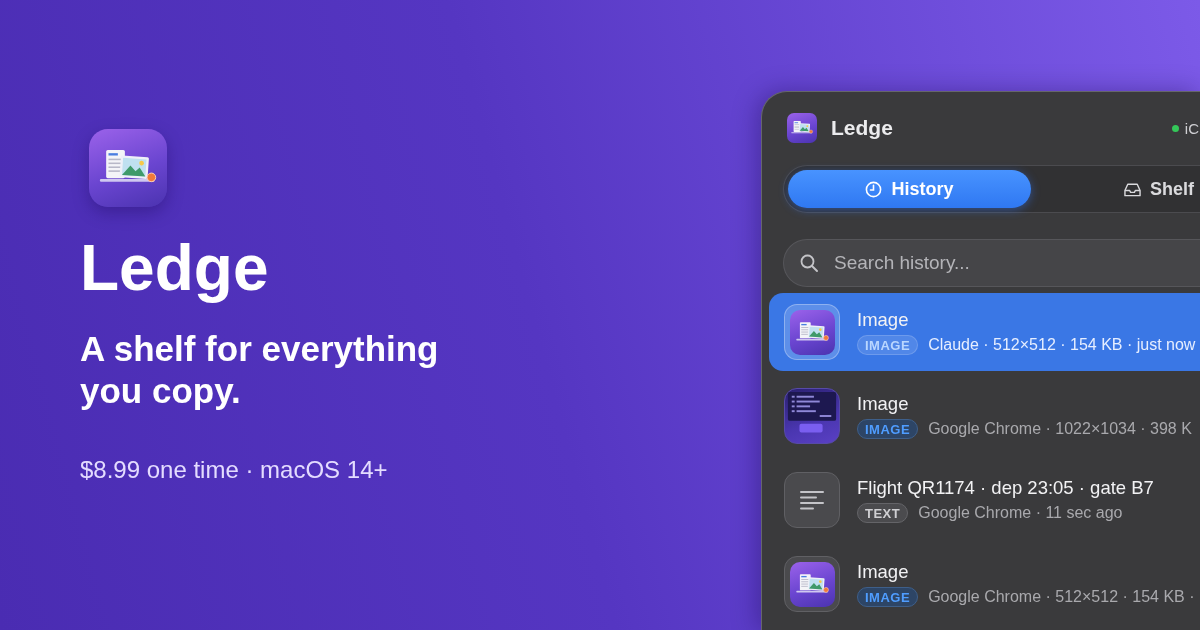  Describe the element at coordinates (260, 370) in the screenshot. I see `tagline: A shelf for everything you copy.` at that location.